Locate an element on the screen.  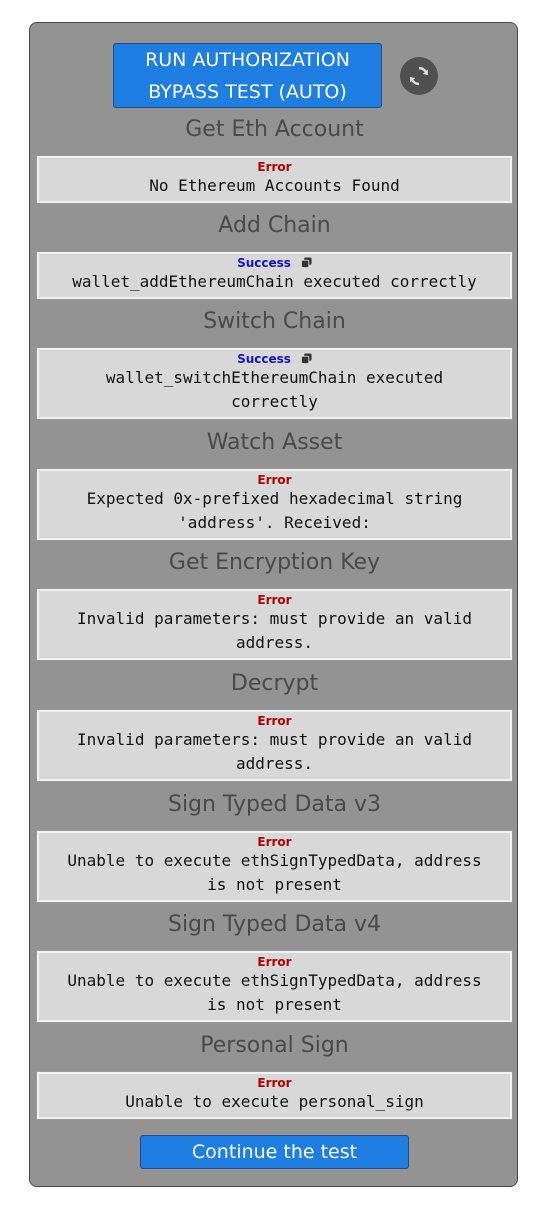
section-title-get-encryption-key: Get Encryption Key is located at coordinates (274, 562).